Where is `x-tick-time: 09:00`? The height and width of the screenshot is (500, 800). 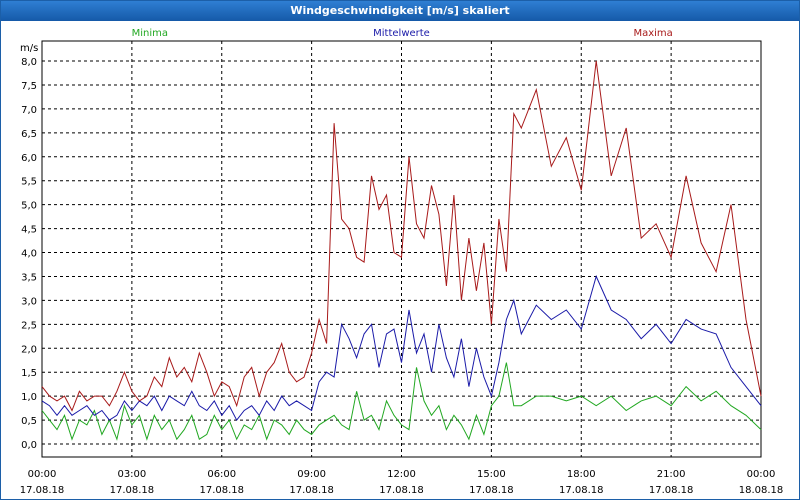
x-tick-time: 09:00 is located at coordinates (311, 474).